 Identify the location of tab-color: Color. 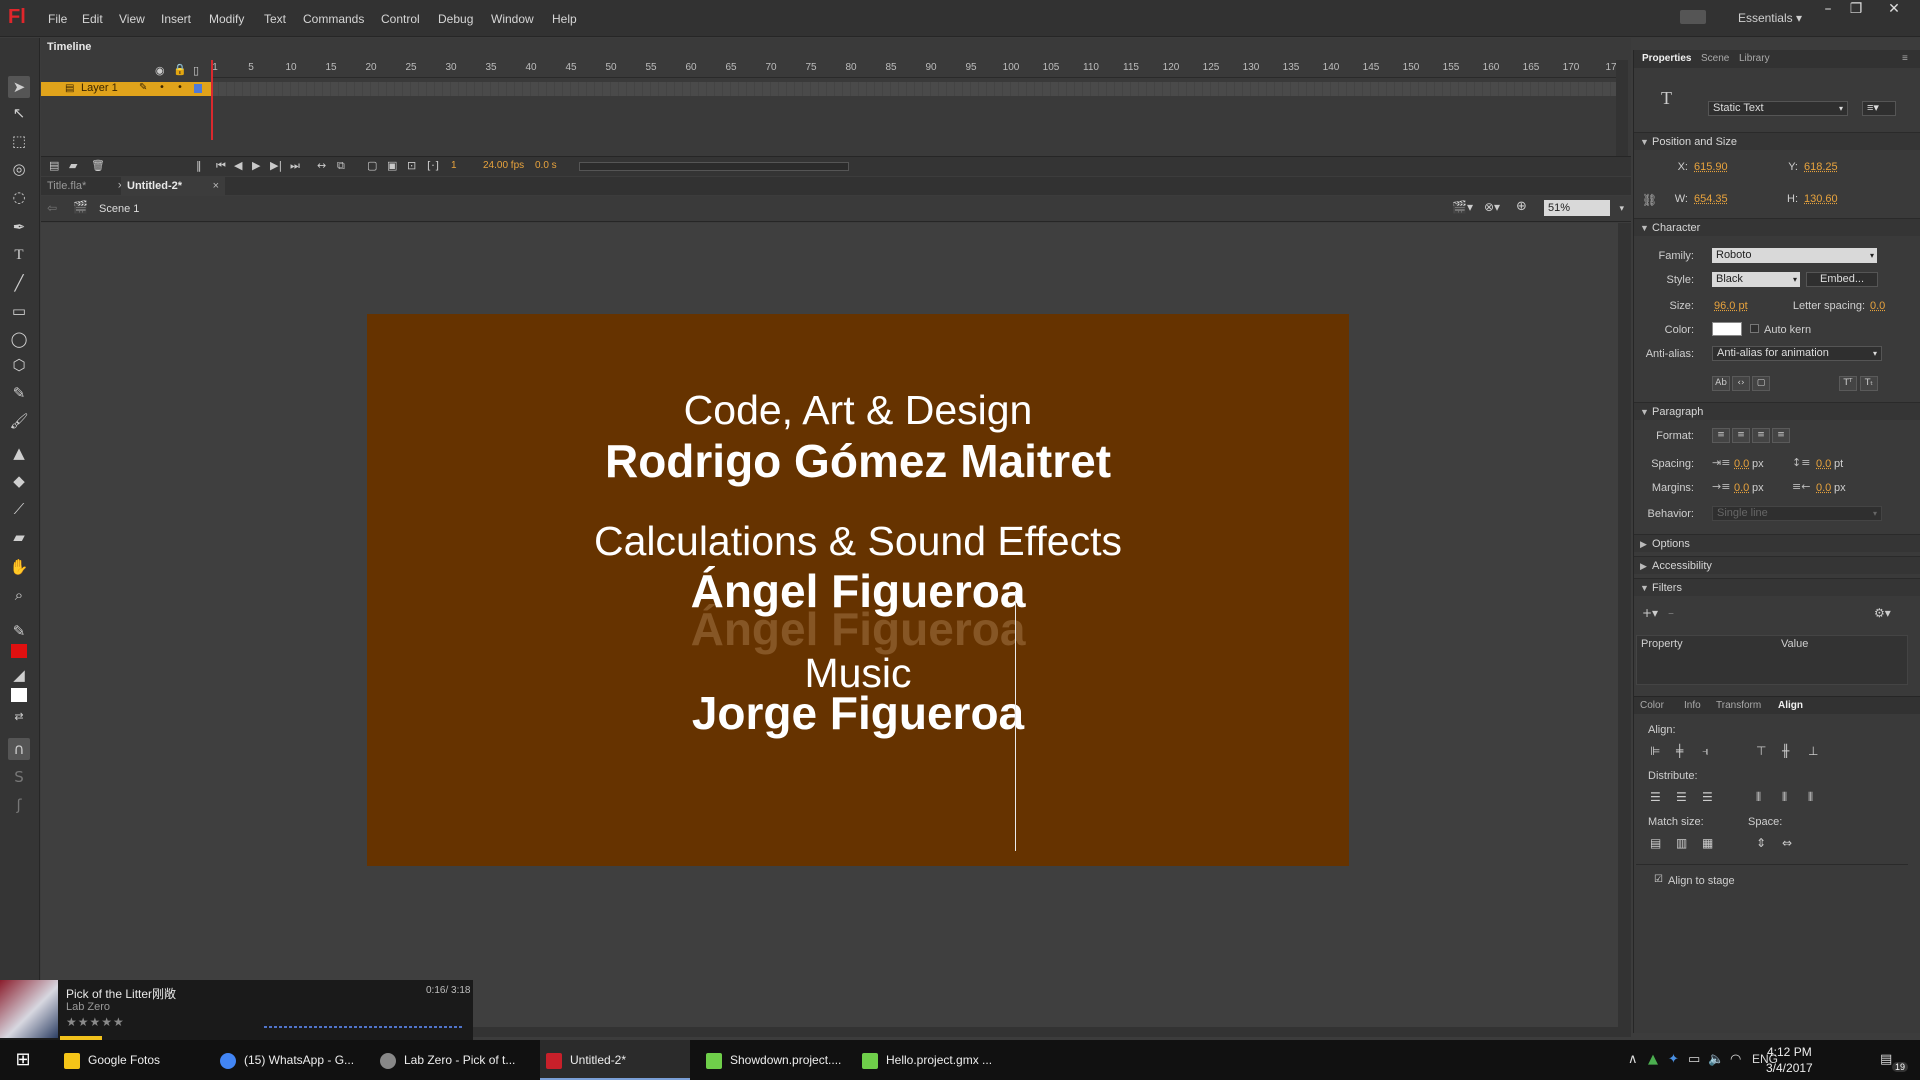
(1652, 705).